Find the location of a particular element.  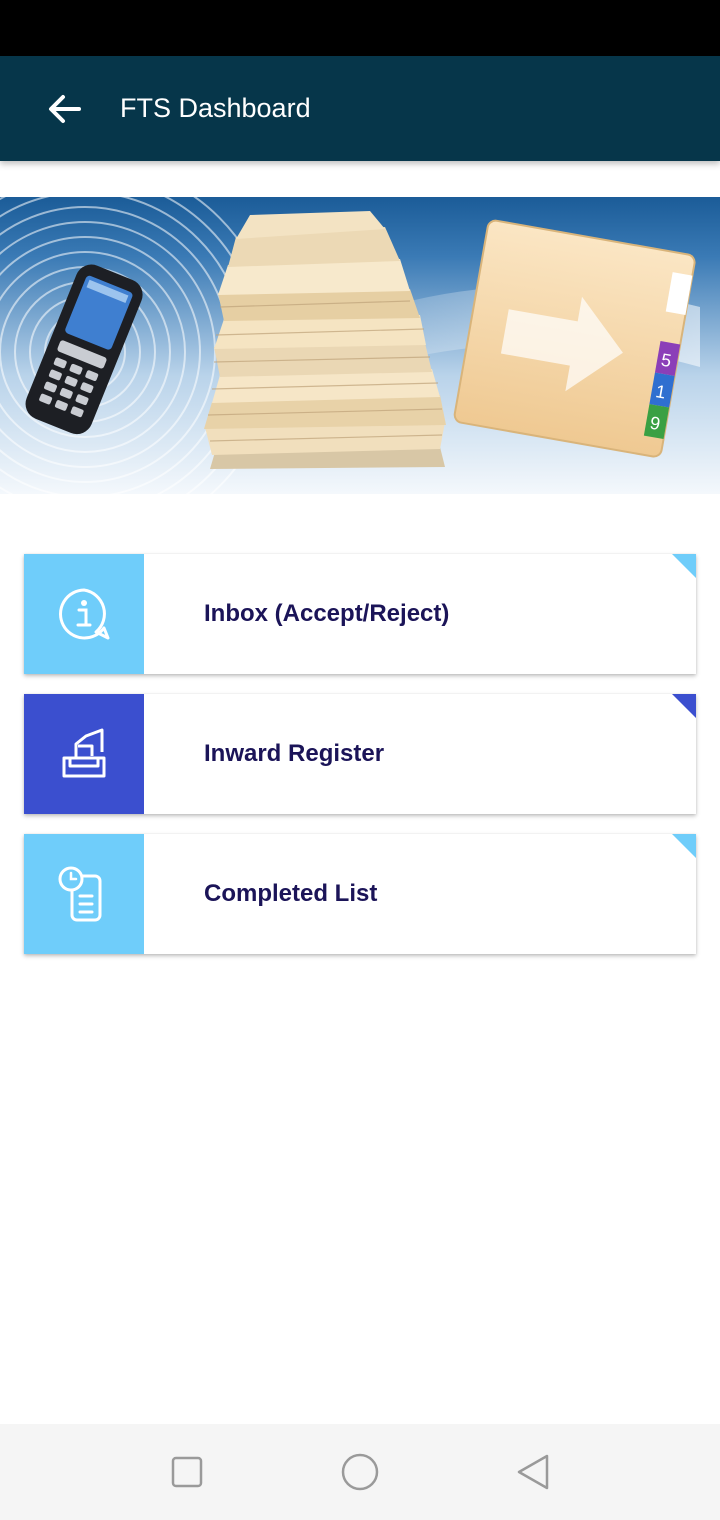

card-label: Inward Register is located at coordinates (294, 753).